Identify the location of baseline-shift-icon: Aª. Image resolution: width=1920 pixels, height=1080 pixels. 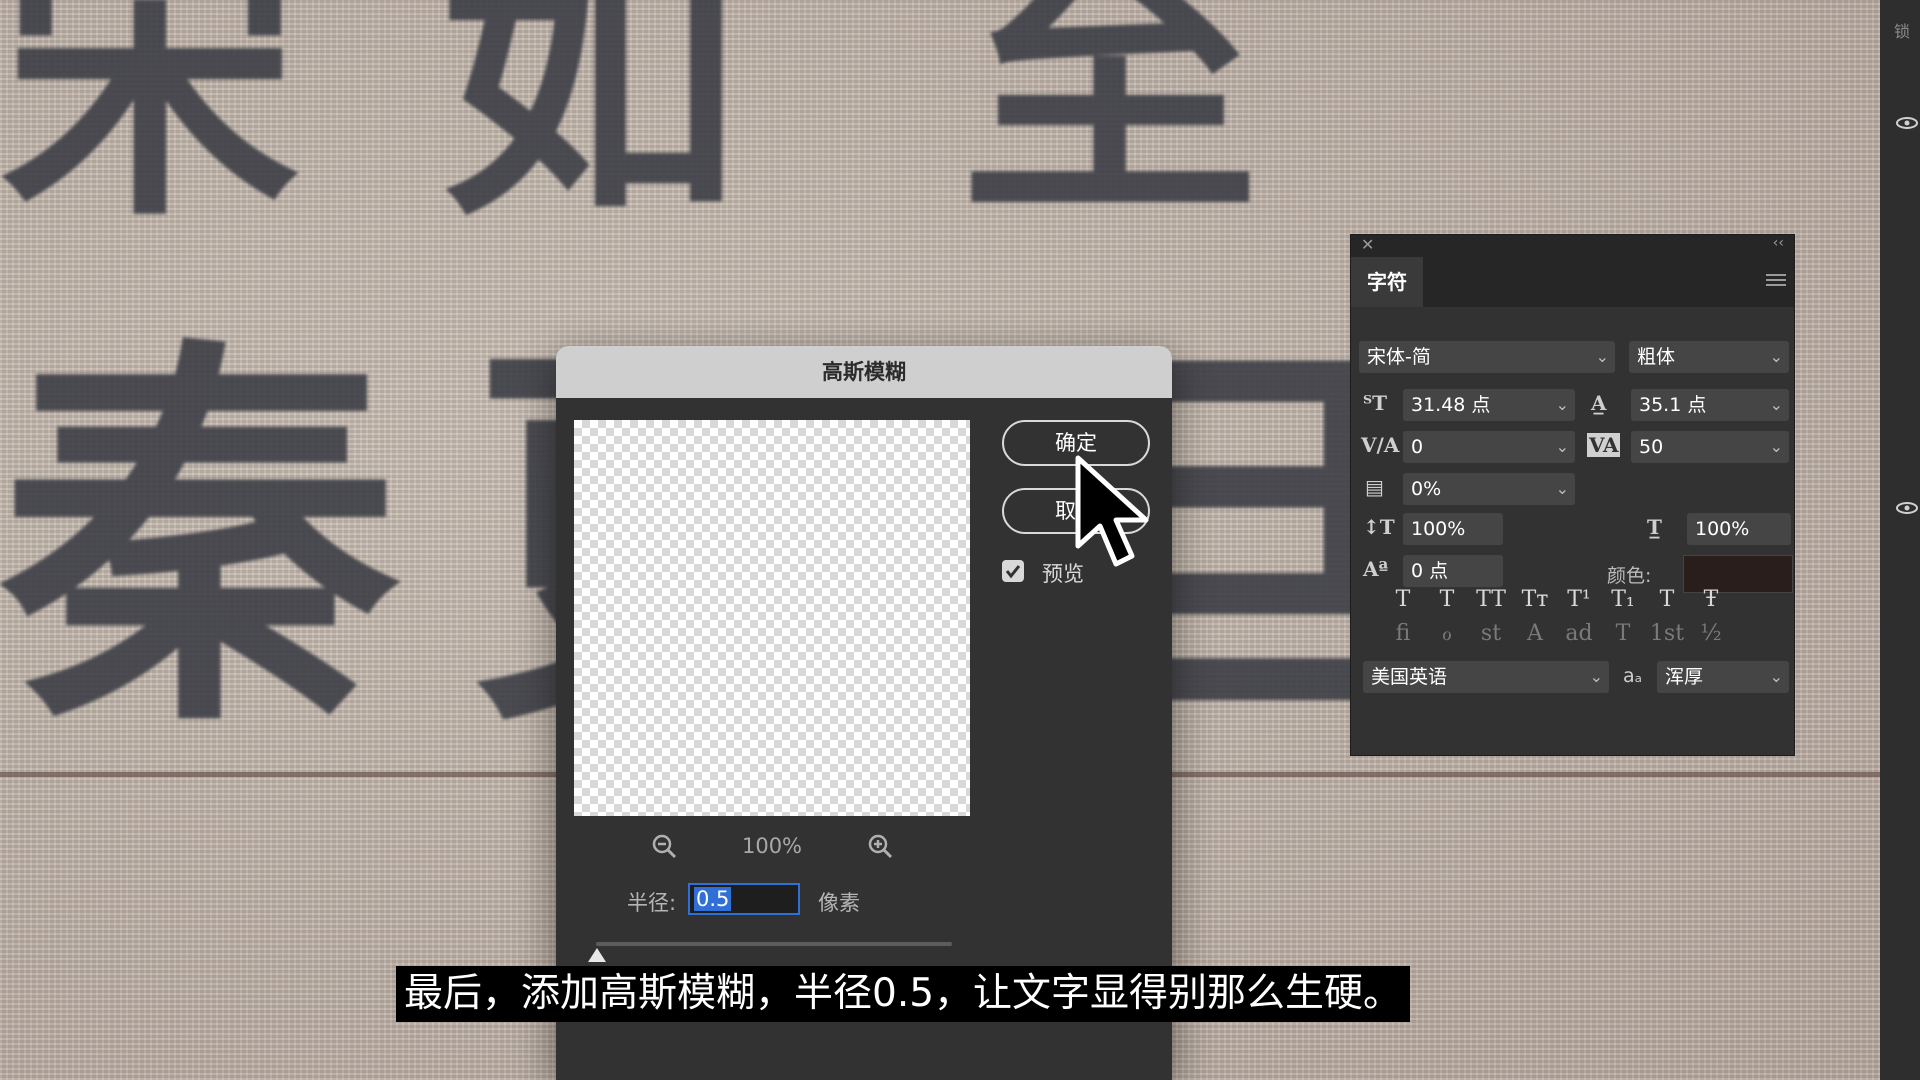
(1376, 569).